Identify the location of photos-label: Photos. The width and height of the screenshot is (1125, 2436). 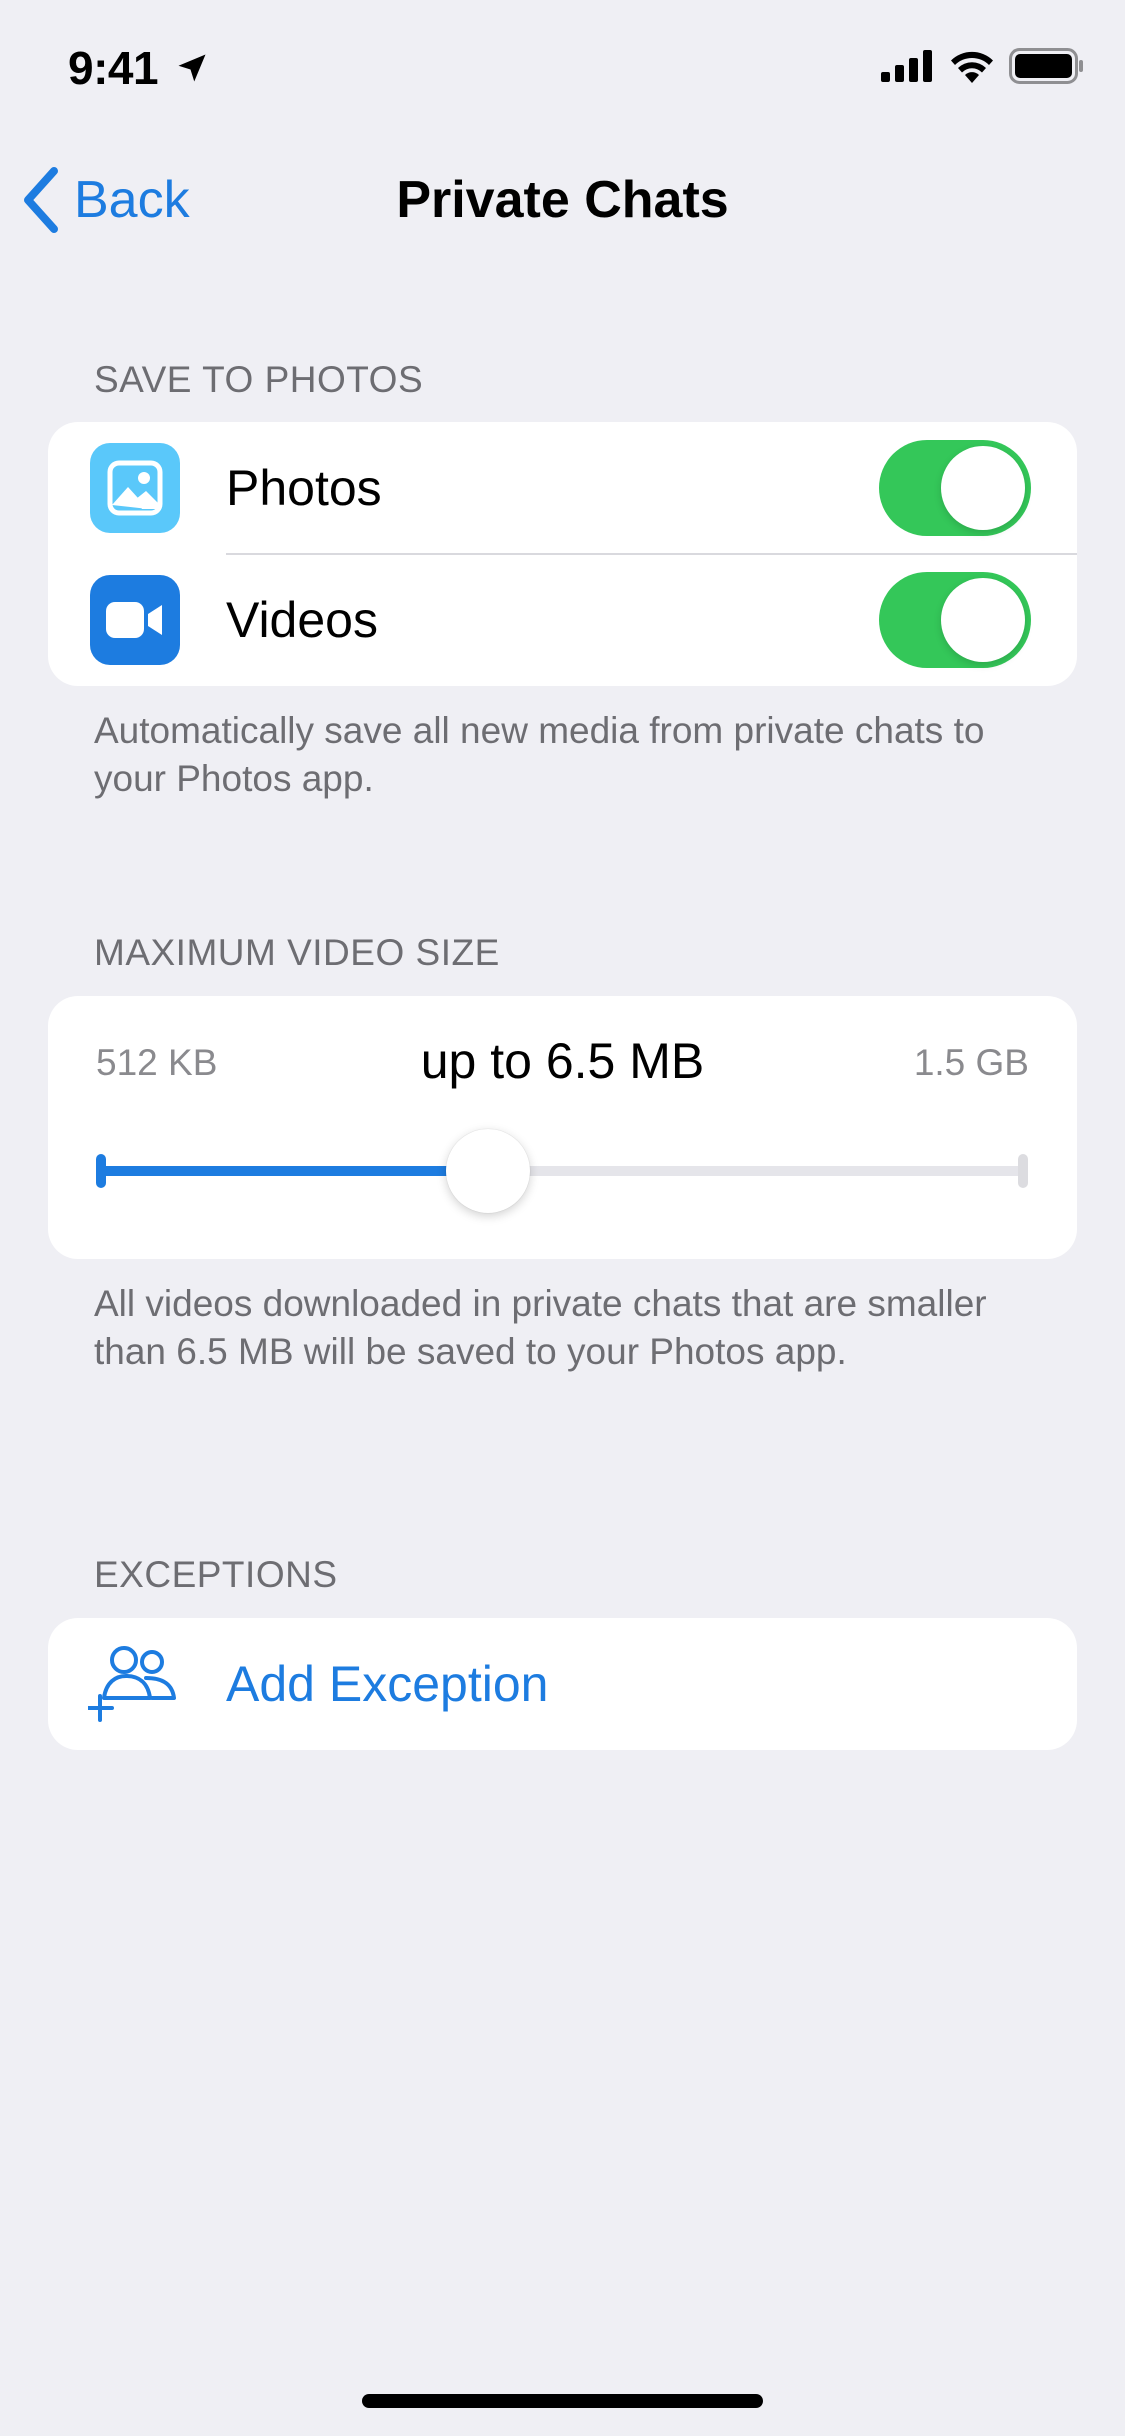
(304, 488).